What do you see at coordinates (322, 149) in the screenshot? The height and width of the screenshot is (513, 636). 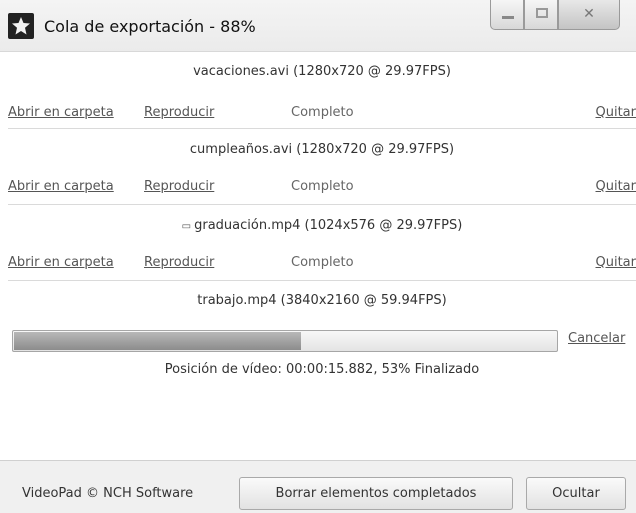 I see `item-filename: cumpleaños.avi (1280x720 @ 29.97FPS)` at bounding box center [322, 149].